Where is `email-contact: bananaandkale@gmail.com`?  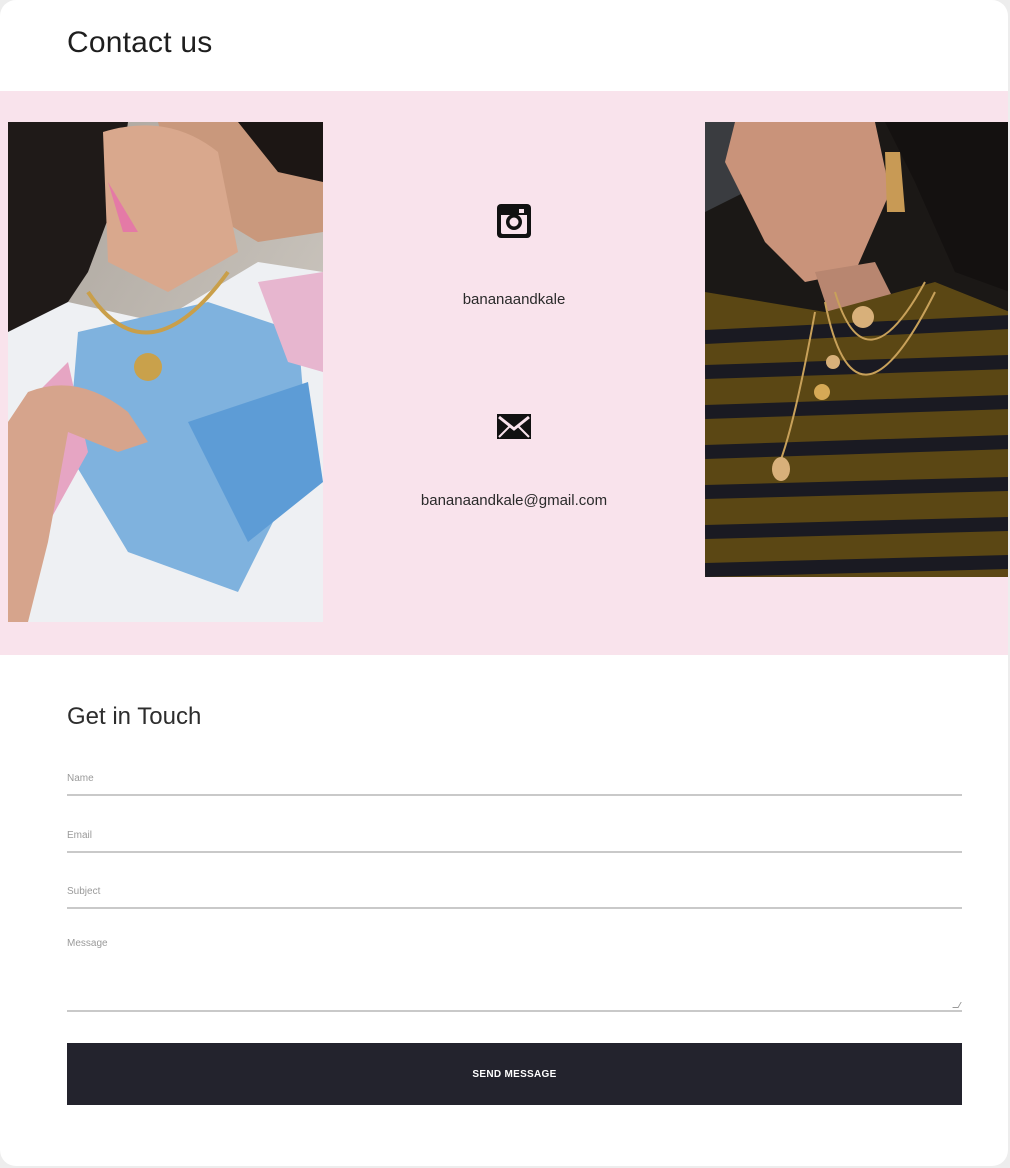 email-contact: bananaandkale@gmail.com is located at coordinates (514, 458).